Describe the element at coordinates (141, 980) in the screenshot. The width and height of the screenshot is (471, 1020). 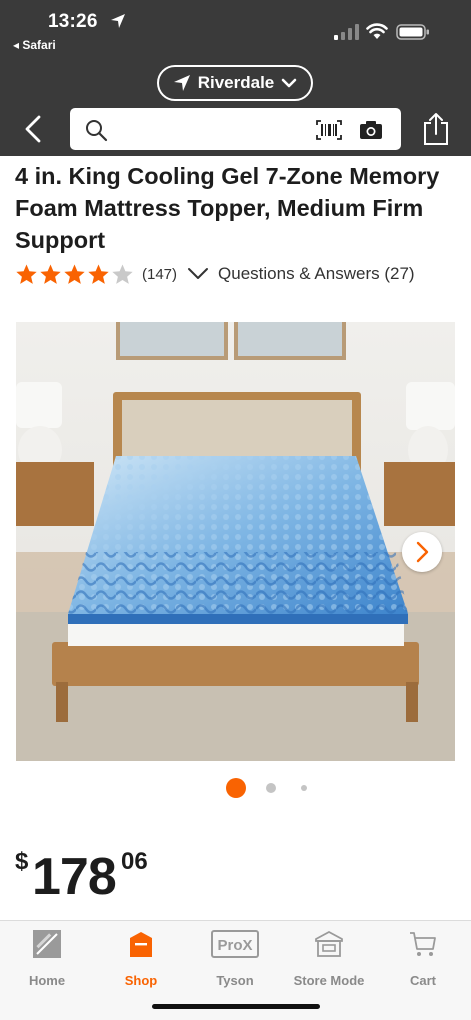
I see `tab-shop-label: Shop` at that location.